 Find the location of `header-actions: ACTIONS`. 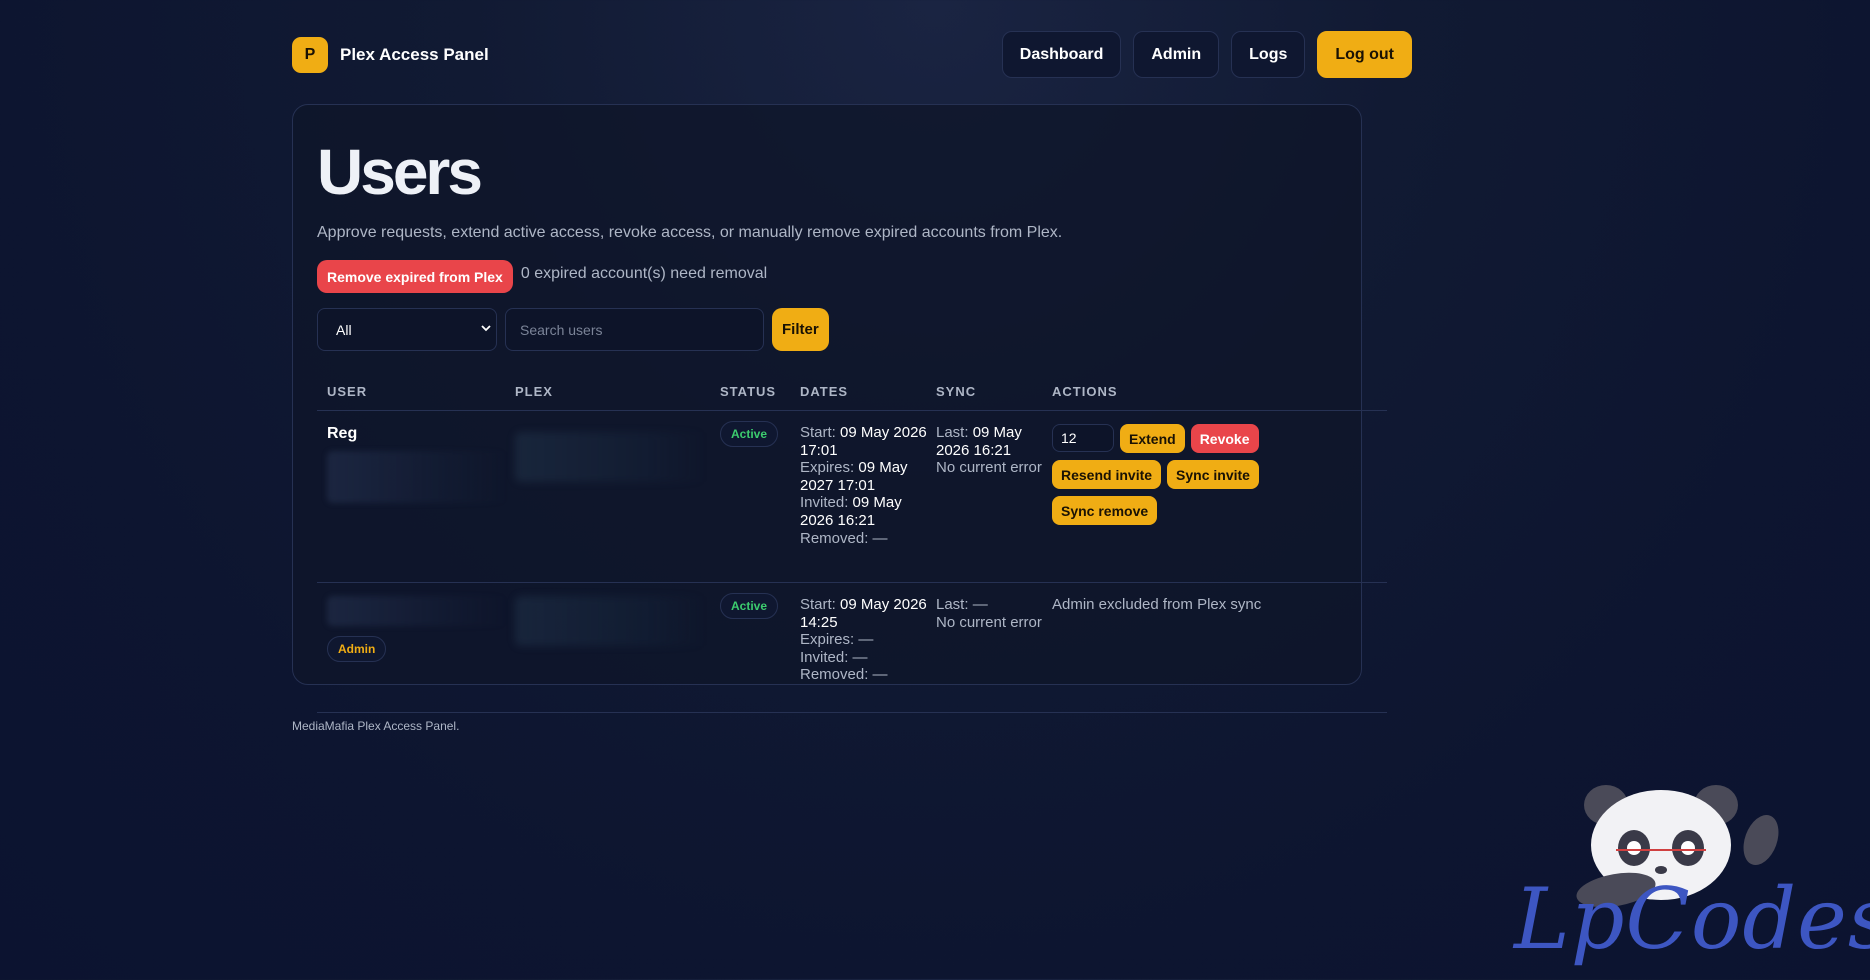

header-actions: ACTIONS is located at coordinates (1085, 391).